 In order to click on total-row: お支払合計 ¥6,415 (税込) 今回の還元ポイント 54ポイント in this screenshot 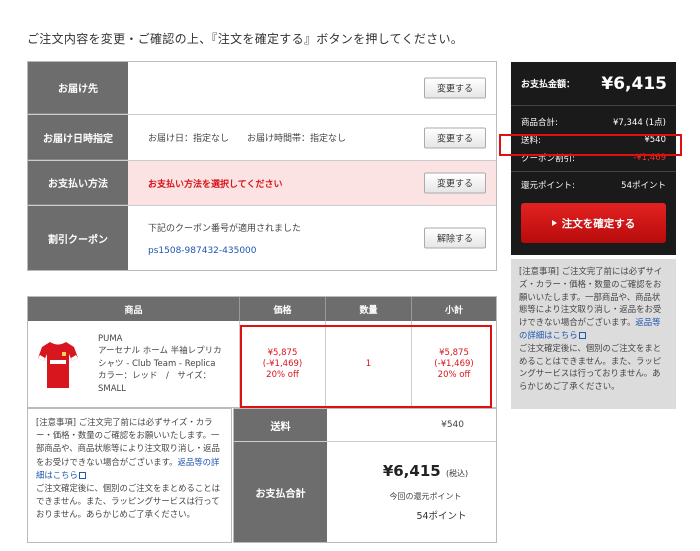, I will do `click(365, 492)`.